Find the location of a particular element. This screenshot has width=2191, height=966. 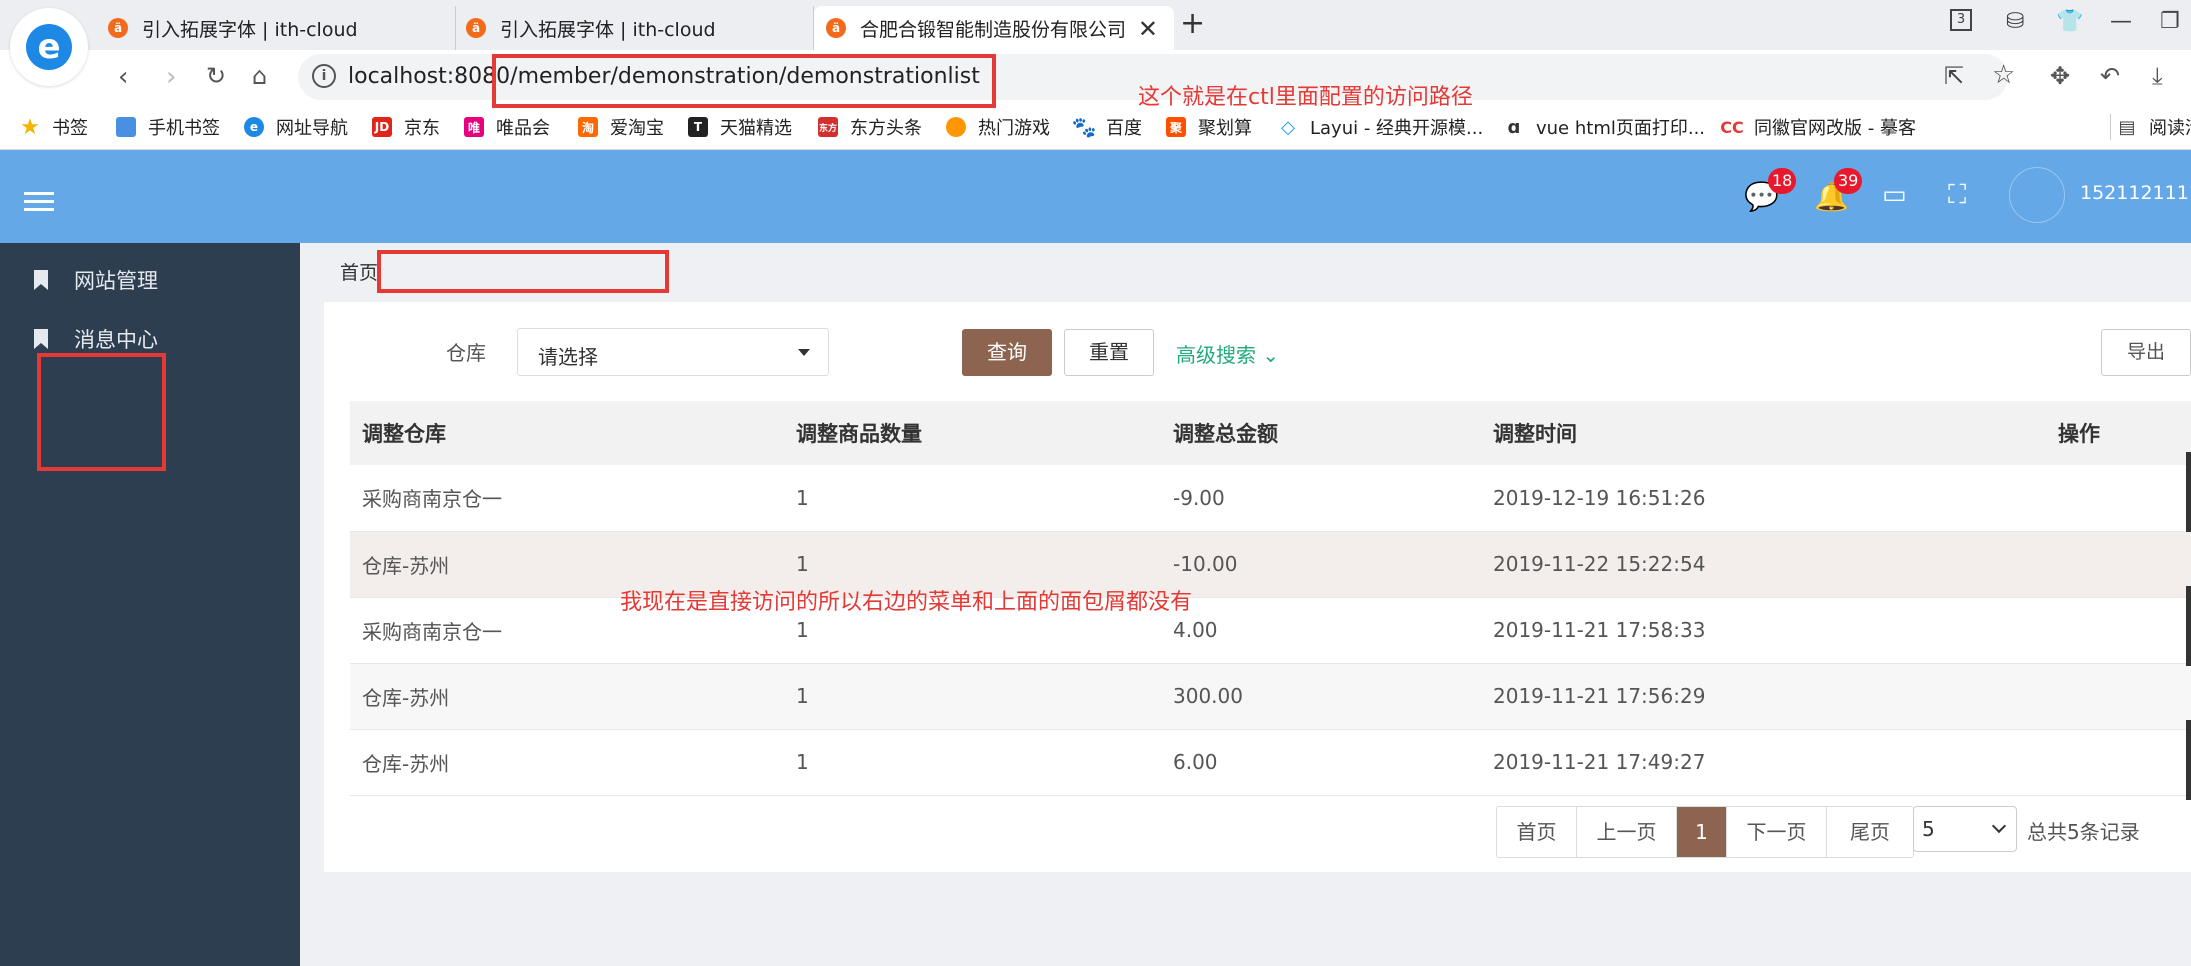

bookmark-item: T 天猫精选 is located at coordinates (740, 127).